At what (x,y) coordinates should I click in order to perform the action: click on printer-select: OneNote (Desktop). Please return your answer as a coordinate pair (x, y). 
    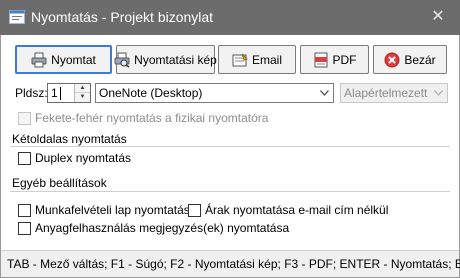
    Looking at the image, I should click on (214, 93).